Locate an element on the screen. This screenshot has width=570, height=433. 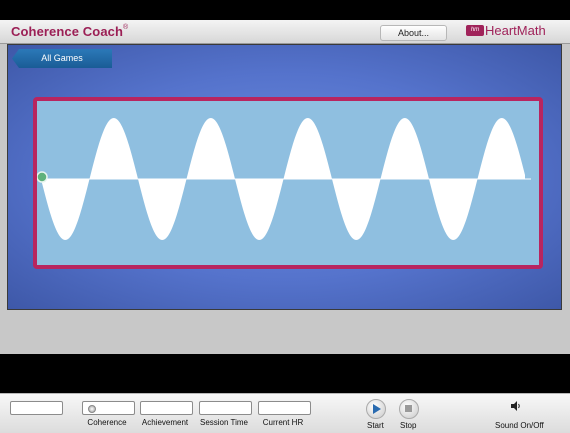
title-bar: Coherence Coach® About... hm HeartMath is located at coordinates (285, 32).